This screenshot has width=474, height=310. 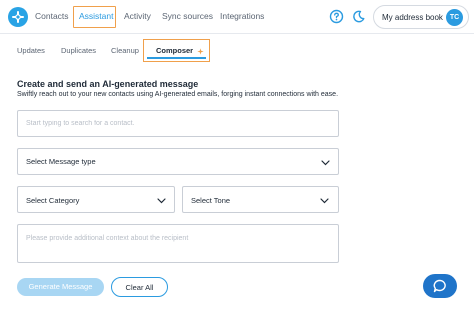 I want to click on tab-composer: Composer, so click(x=180, y=50).